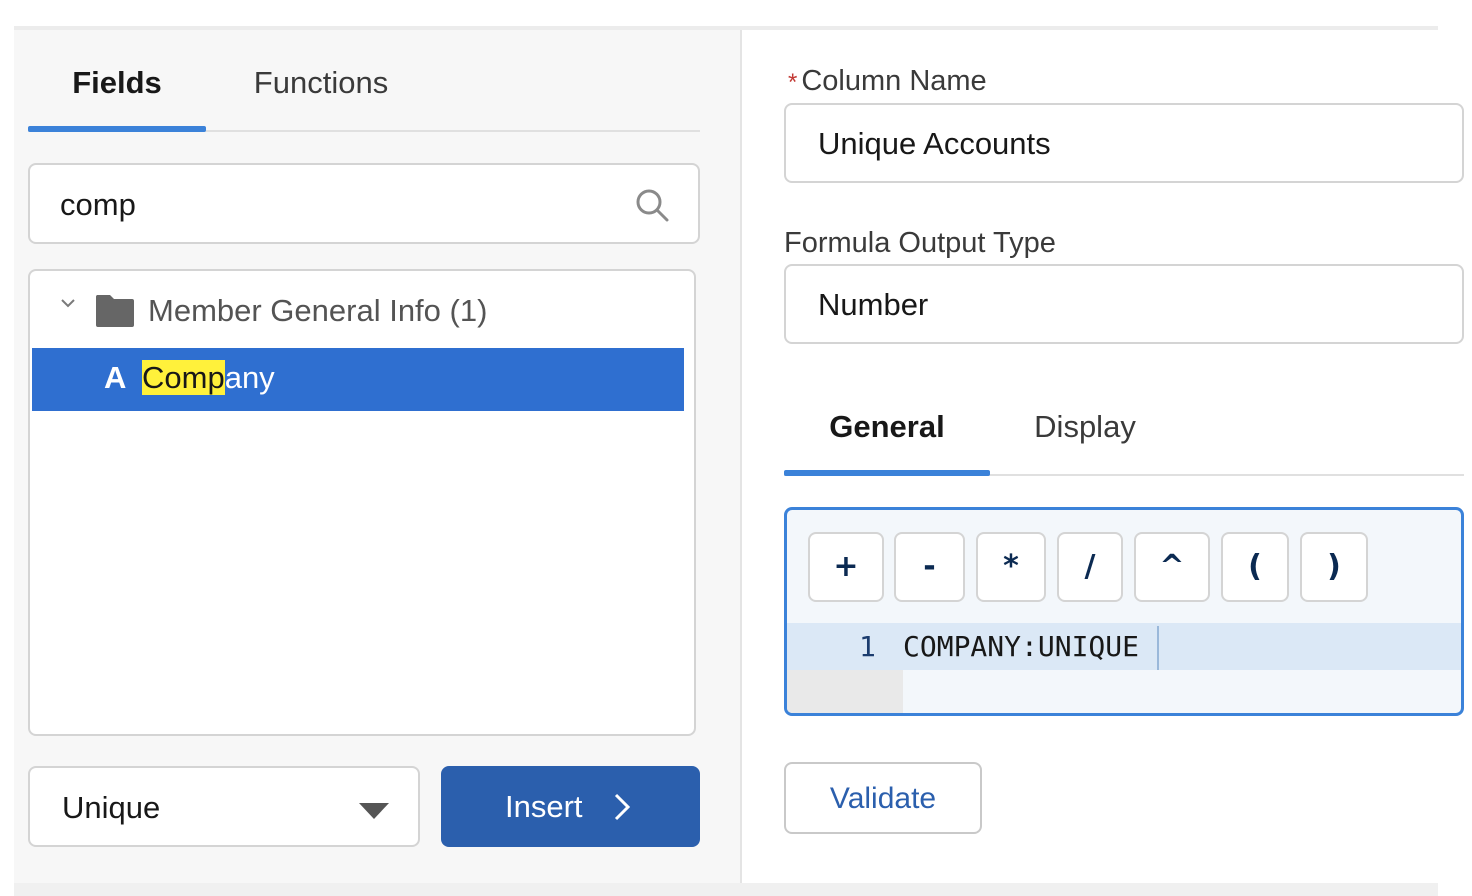 The image size is (1472, 896). Describe the element at coordinates (845, 691) in the screenshot. I see `editor-gutter` at that location.